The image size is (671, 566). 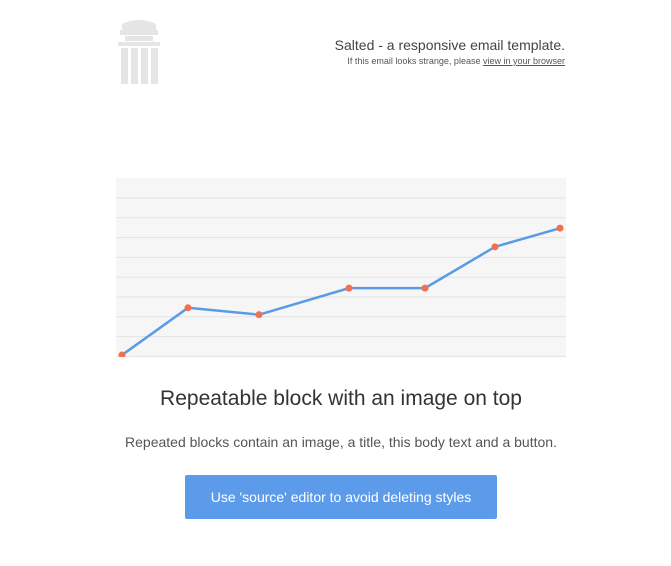 I want to click on view-in-browser-link: view in your browser, so click(x=524, y=61).